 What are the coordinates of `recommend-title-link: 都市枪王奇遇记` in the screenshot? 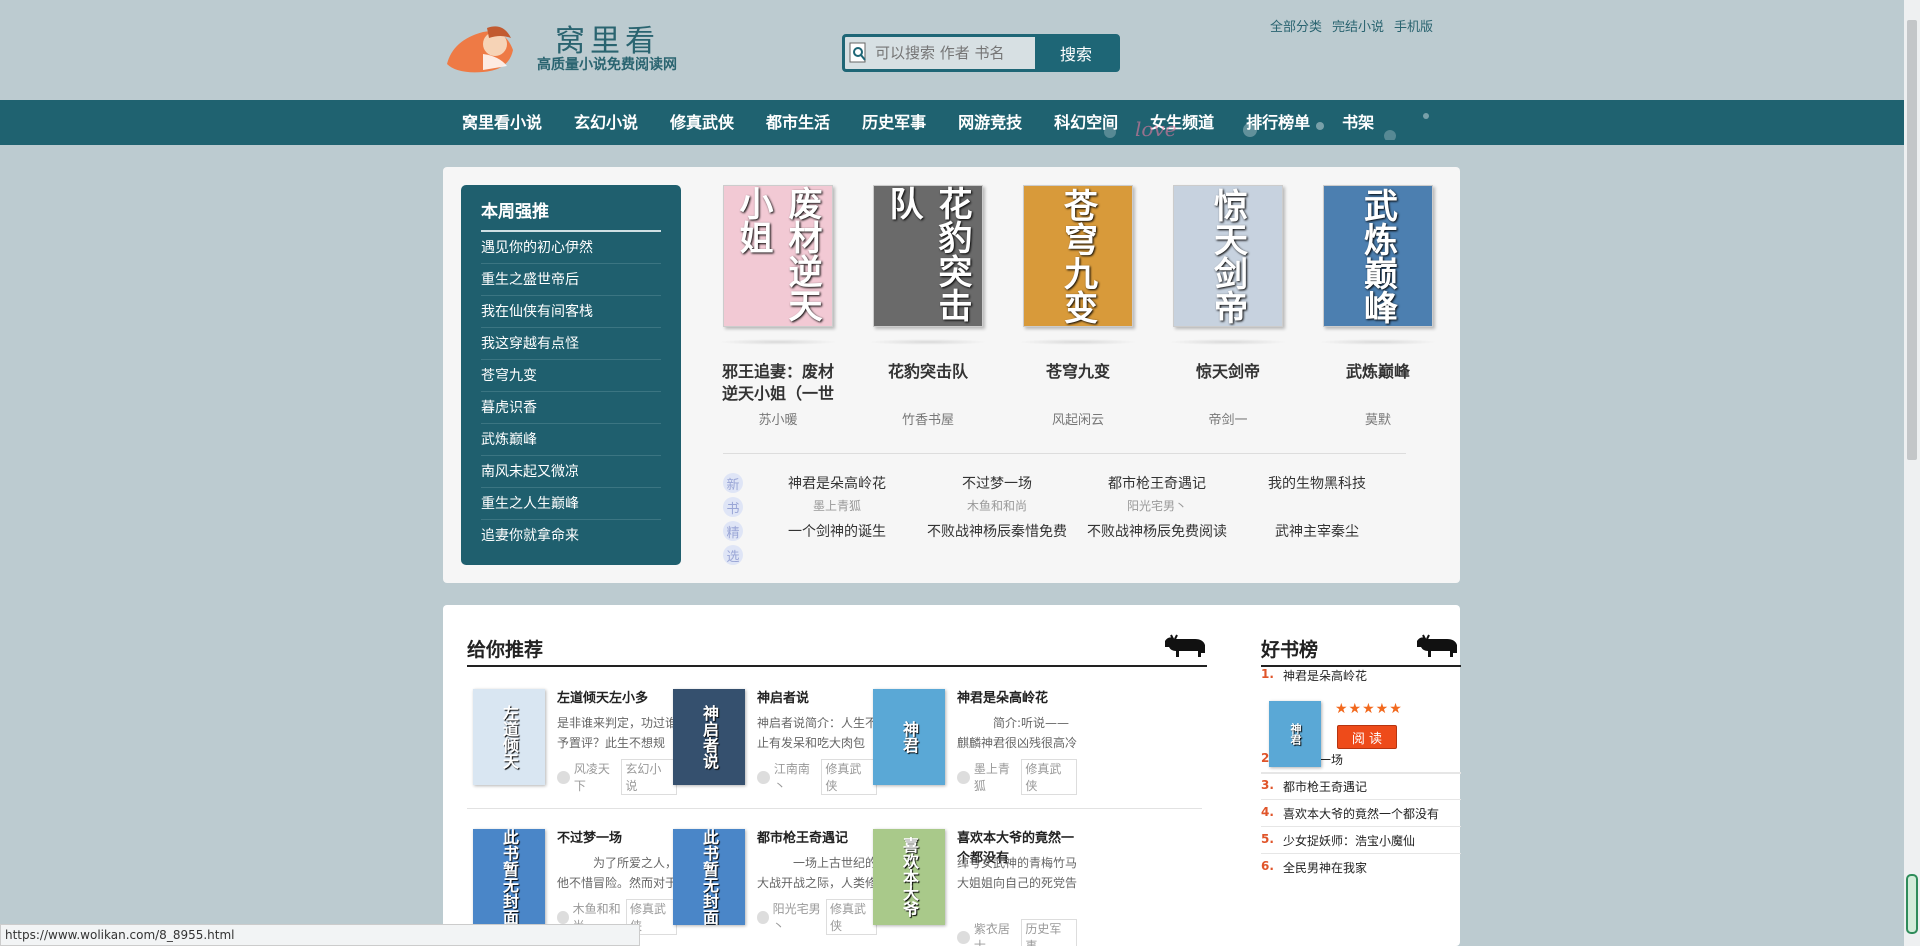 It's located at (818, 839).